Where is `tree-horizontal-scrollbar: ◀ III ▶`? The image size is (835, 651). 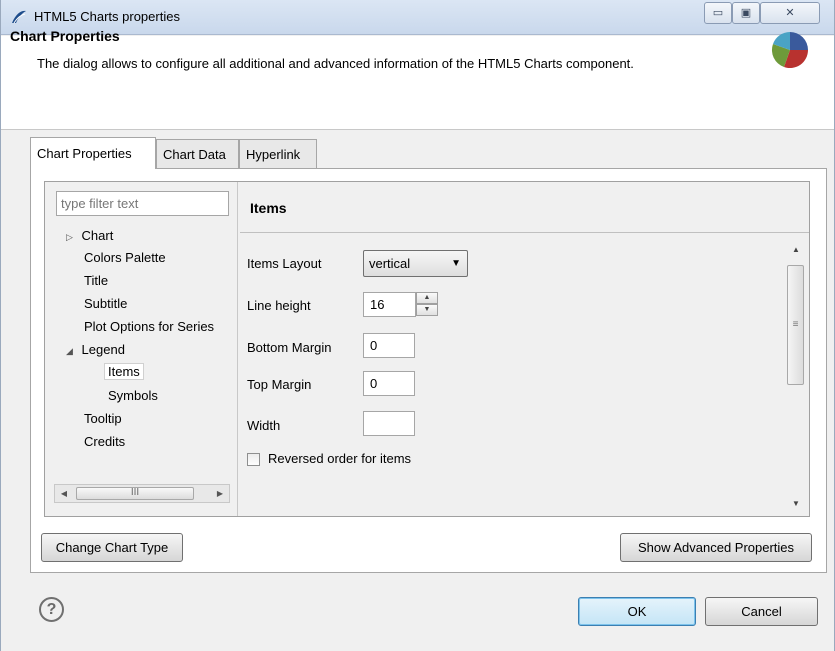 tree-horizontal-scrollbar: ◀ III ▶ is located at coordinates (142, 493).